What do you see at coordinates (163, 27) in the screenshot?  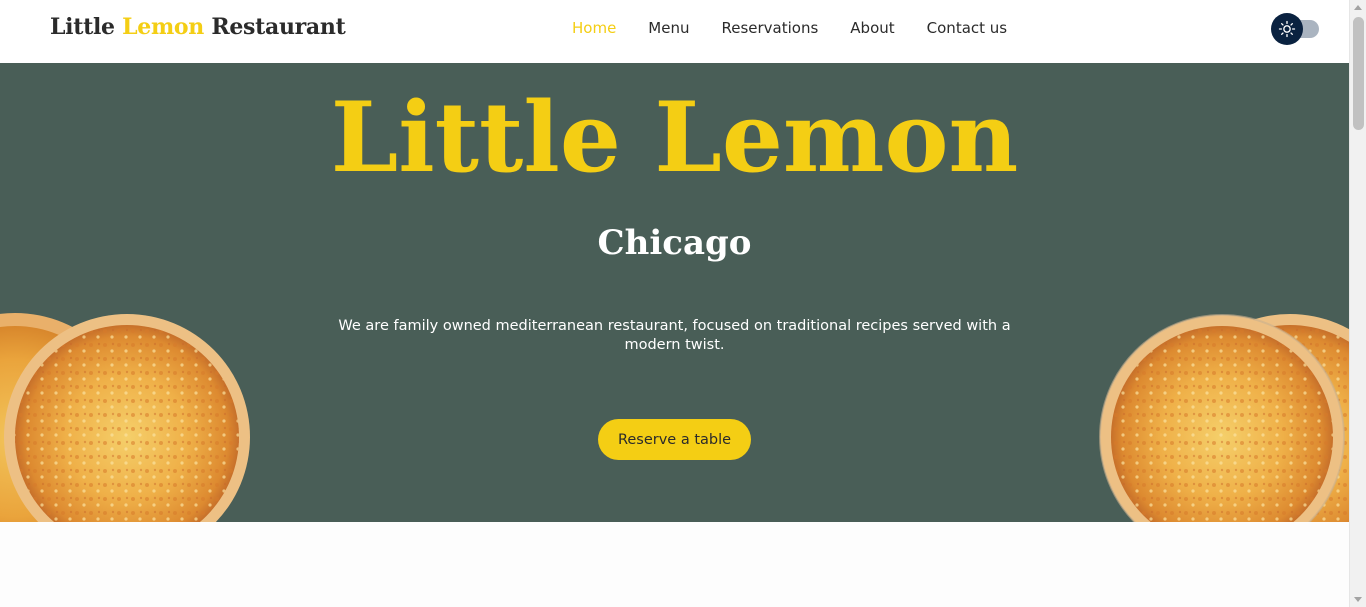 I see `logo-word-lemon: Lemon` at bounding box center [163, 27].